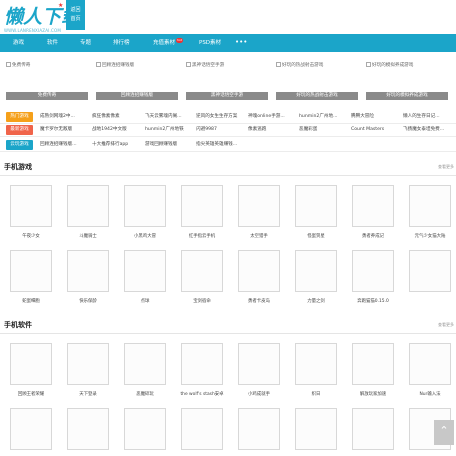 The image size is (456, 456). I want to click on app-card: 勇者养成记, so click(374, 212).